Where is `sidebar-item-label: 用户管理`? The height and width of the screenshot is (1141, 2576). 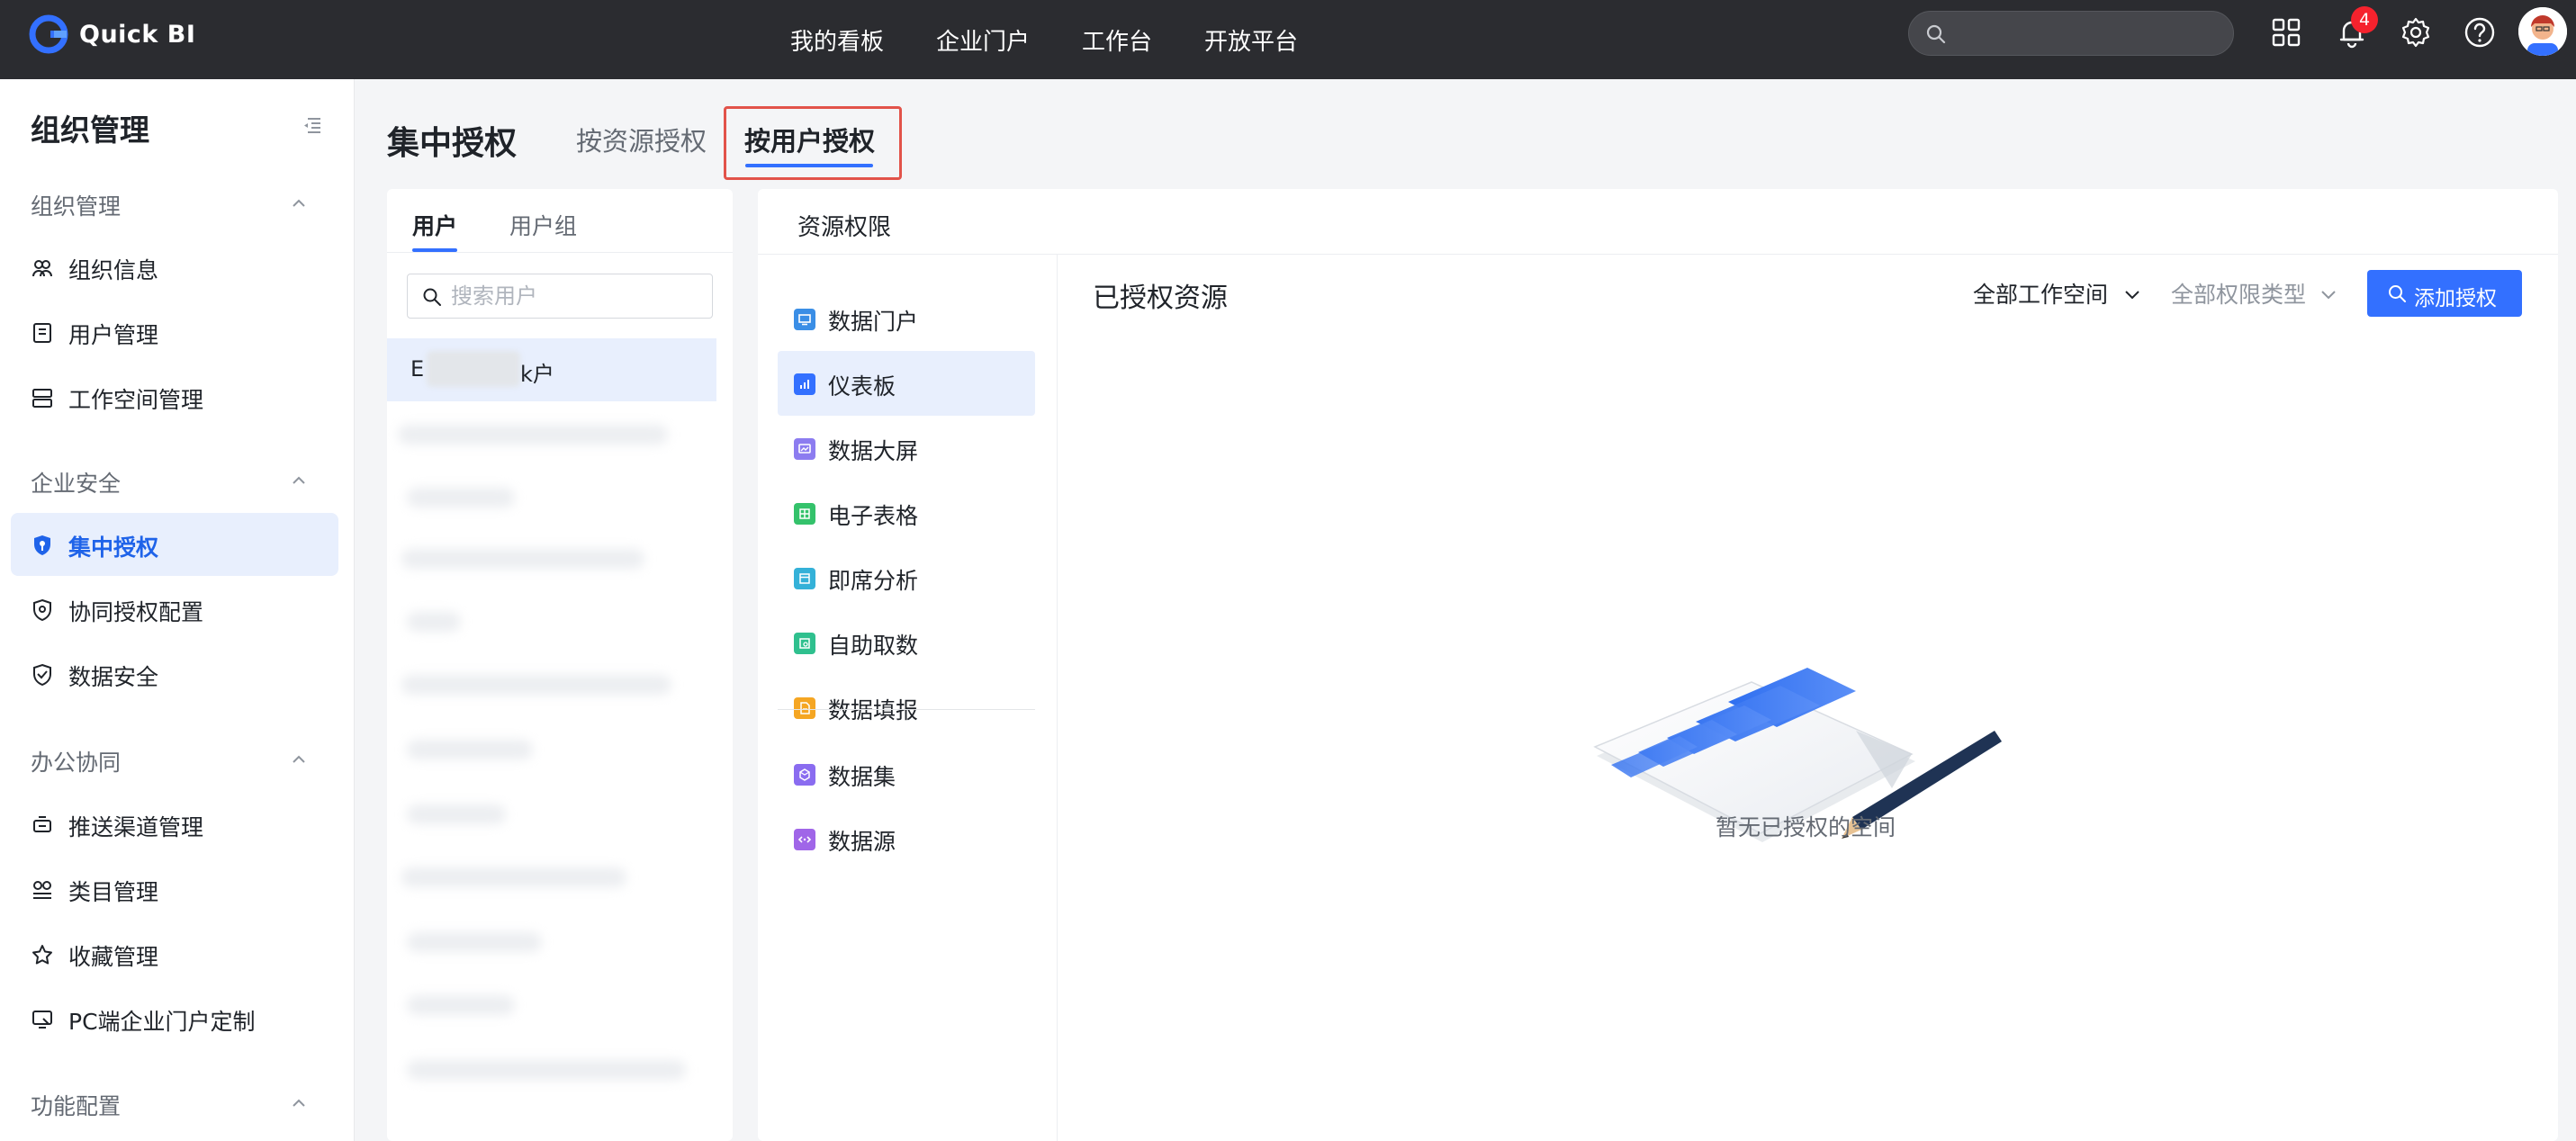
sidebar-item-label: 用户管理 is located at coordinates (113, 335).